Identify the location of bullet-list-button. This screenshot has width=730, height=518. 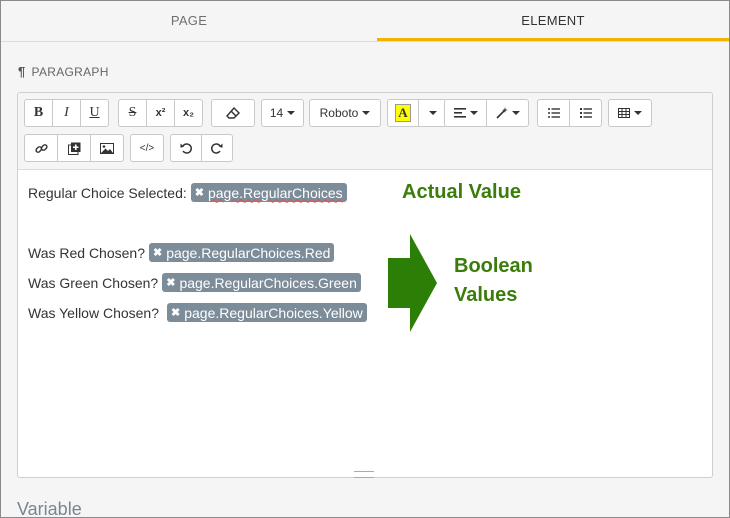
(553, 113).